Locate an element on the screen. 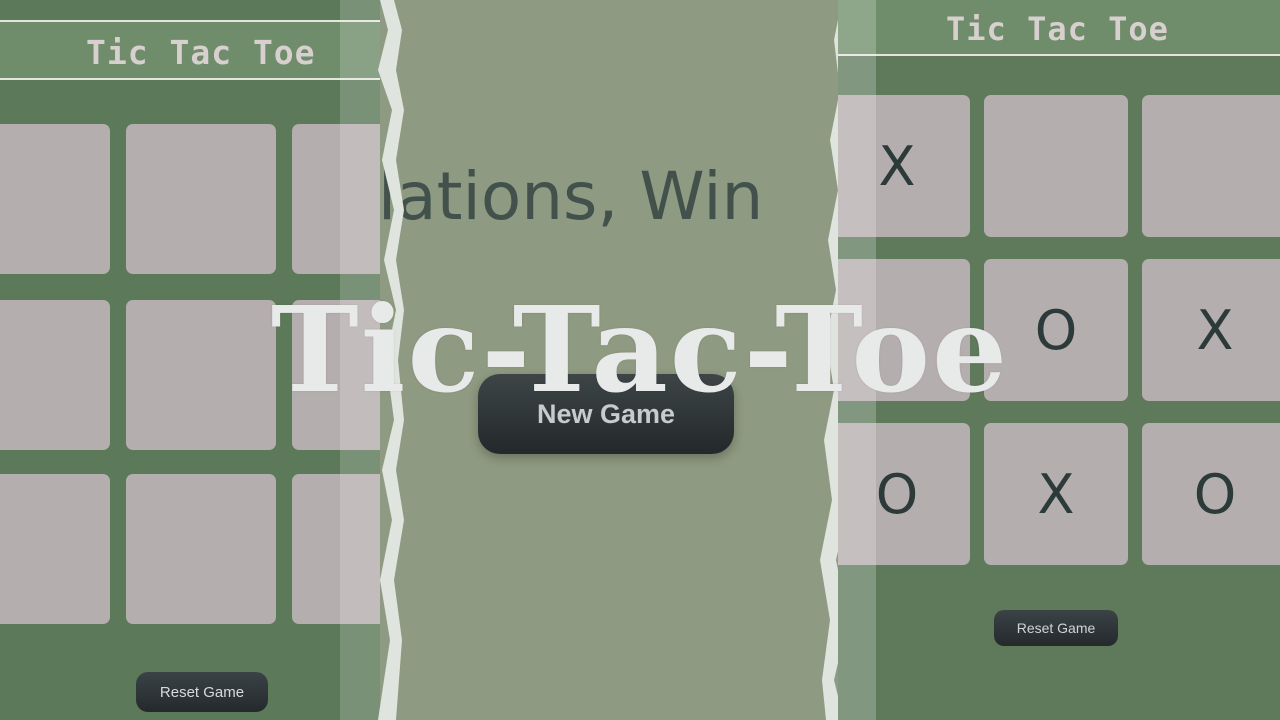 The image size is (1280, 720). overlay-title: Tic-Tac-Toe is located at coordinates (640, 349).